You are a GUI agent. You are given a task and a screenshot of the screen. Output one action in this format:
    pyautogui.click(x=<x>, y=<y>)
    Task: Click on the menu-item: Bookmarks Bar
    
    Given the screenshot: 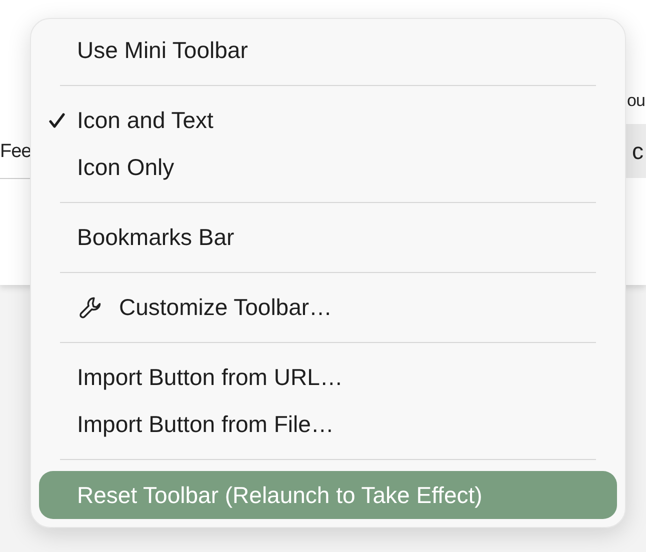 What is the action you would take?
    pyautogui.click(x=328, y=237)
    